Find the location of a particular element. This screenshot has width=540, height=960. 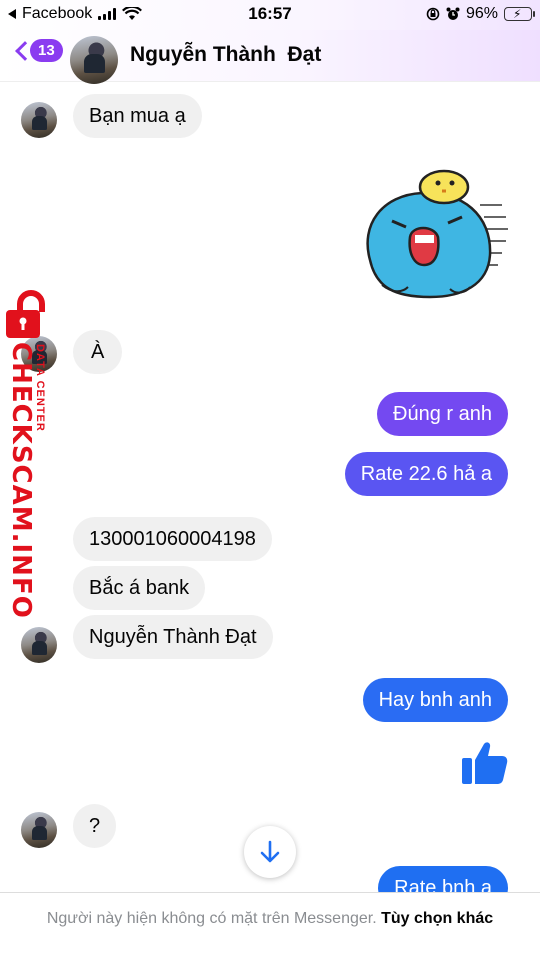

message-bubble-in: Nguyễn Thành Đạt is located at coordinates (173, 637).